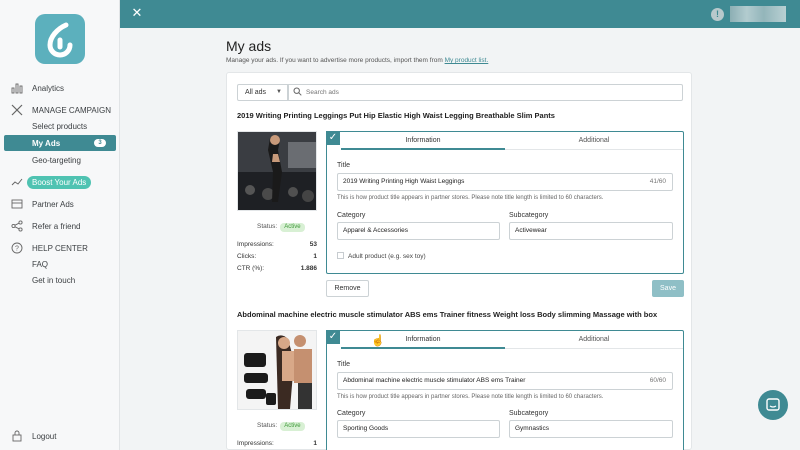 The height and width of the screenshot is (450, 800). What do you see at coordinates (249, 46) in the screenshot?
I see `page-title: My ads` at bounding box center [249, 46].